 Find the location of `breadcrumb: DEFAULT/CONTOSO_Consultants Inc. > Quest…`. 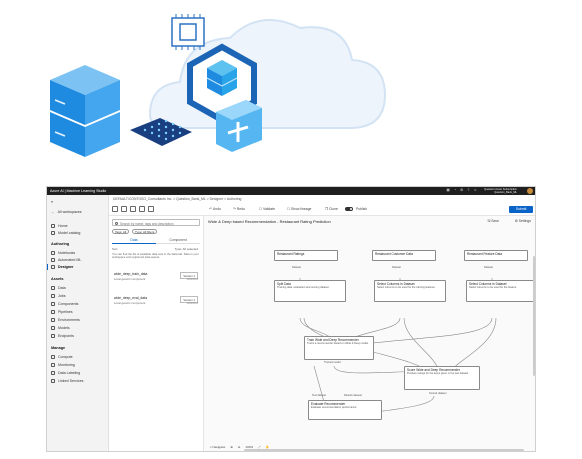

breadcrumb: DEFAULT/CONTOSO_Consultants Inc. > Quest… is located at coordinates (177, 199).